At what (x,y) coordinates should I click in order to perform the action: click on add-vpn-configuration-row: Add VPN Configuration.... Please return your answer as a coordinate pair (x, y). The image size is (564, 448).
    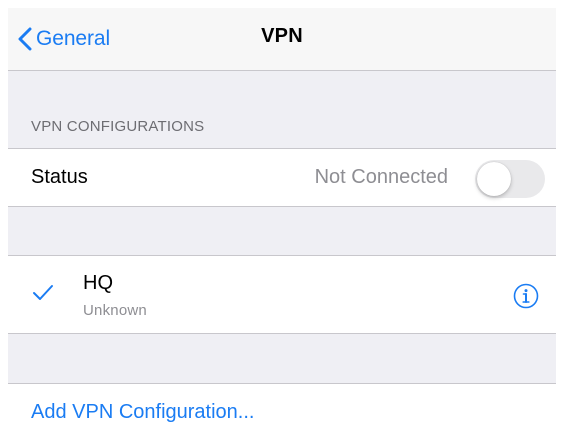
    Looking at the image, I should click on (282, 411).